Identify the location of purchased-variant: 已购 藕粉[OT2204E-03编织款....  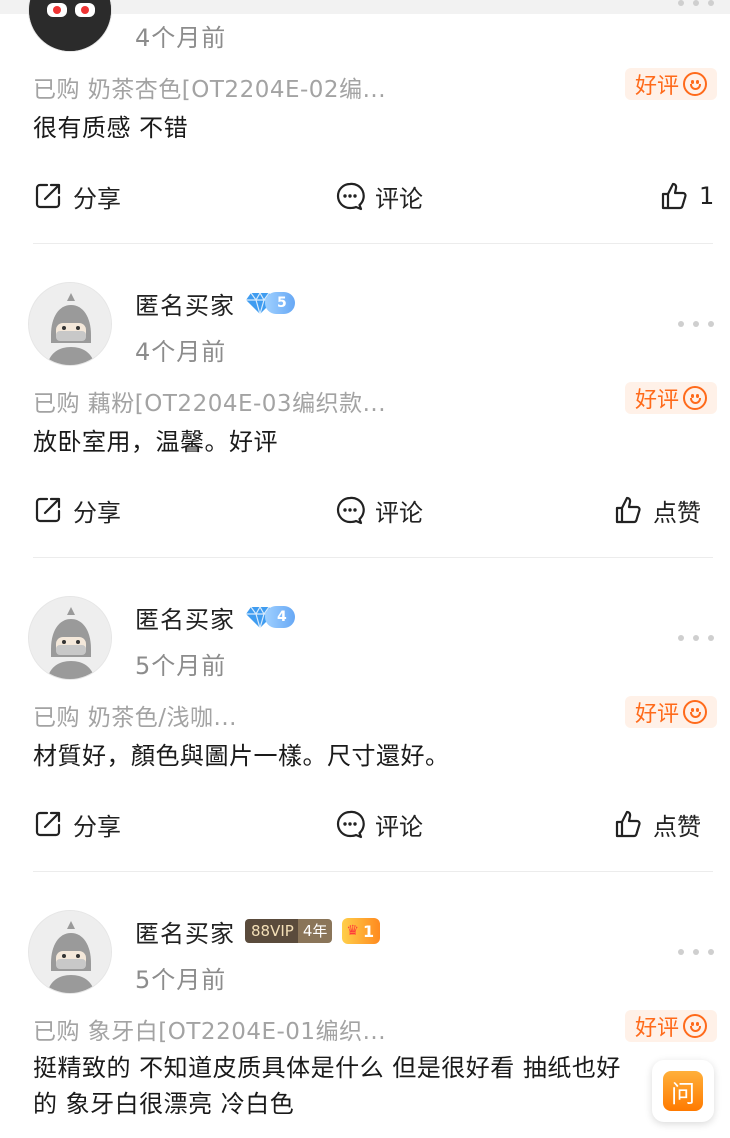
(210, 404).